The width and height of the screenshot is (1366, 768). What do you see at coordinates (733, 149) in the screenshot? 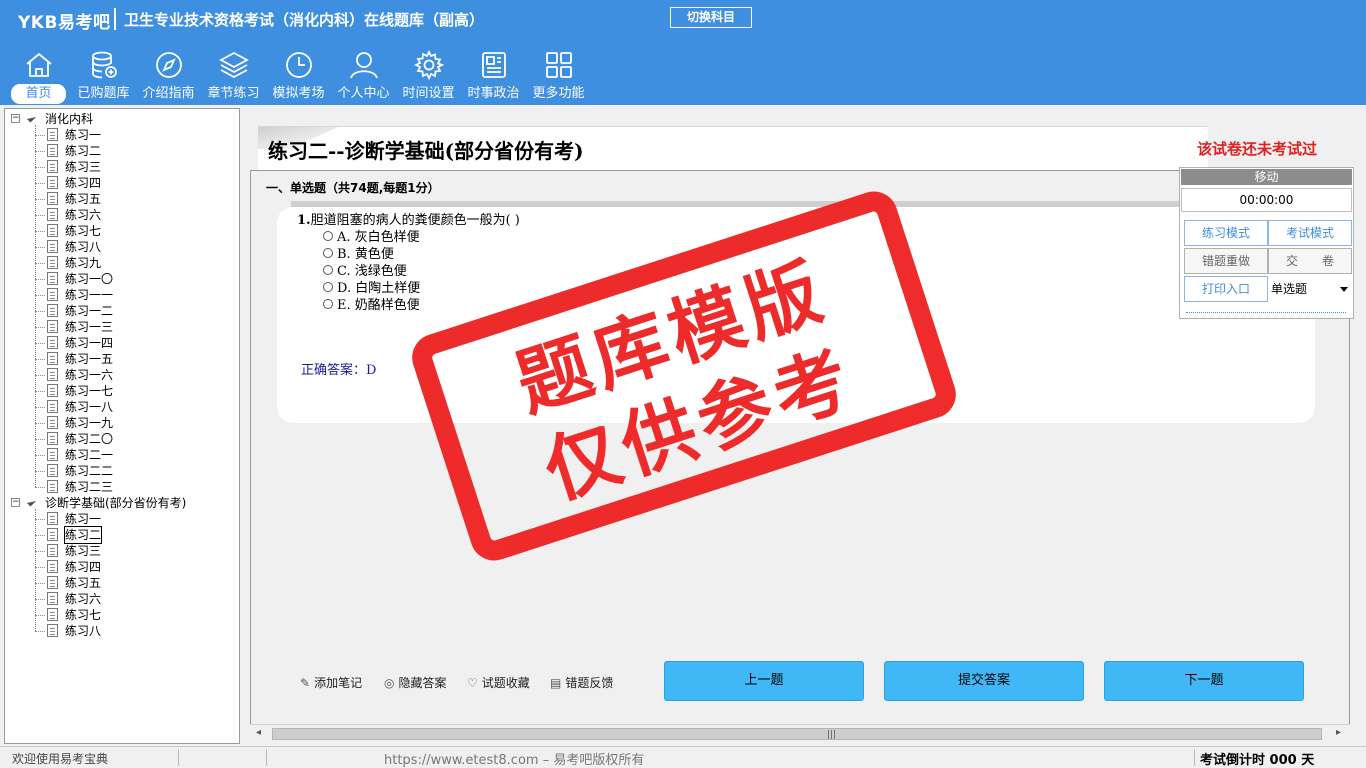
I see `title-bar: 练习二--诊断学基础(部分省份有考)` at bounding box center [733, 149].